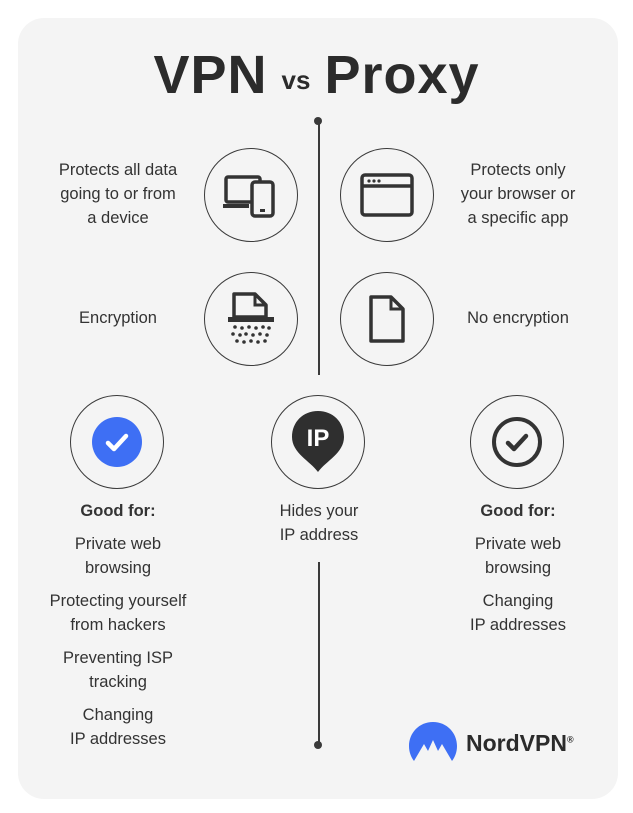 This screenshot has width=633, height=813. Describe the element at coordinates (118, 715) in the screenshot. I see `vpn-good-for-item-4-line-1: Changing` at that location.